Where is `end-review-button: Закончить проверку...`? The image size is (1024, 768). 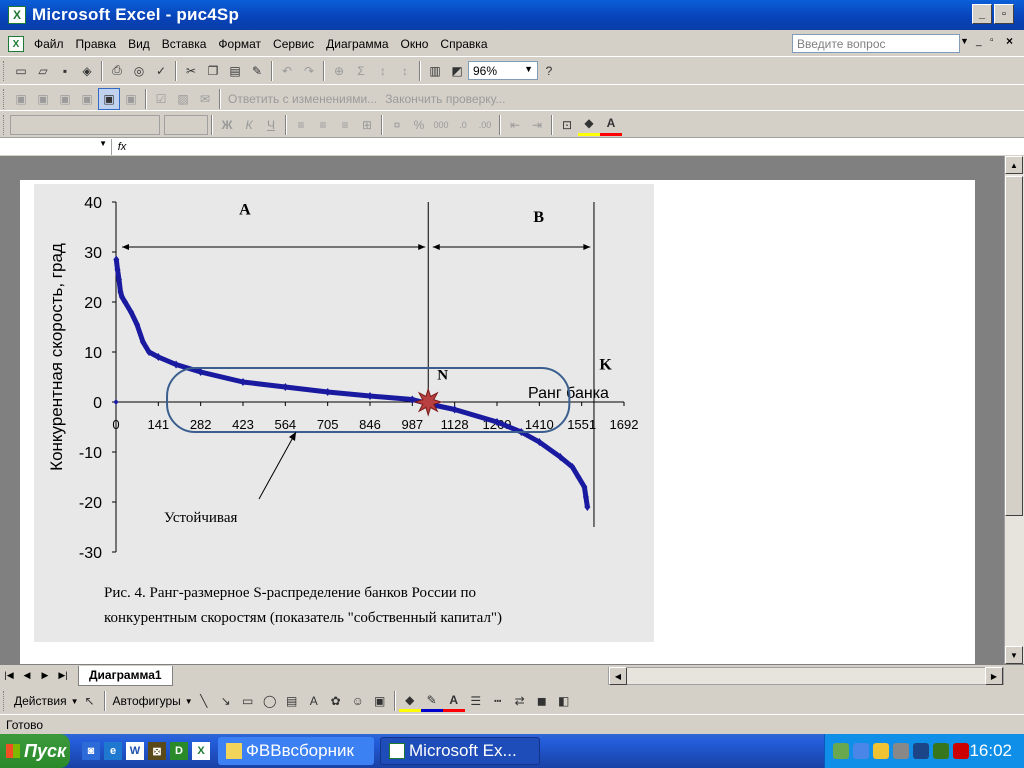
end-review-button: Закончить проверку... is located at coordinates (445, 99).